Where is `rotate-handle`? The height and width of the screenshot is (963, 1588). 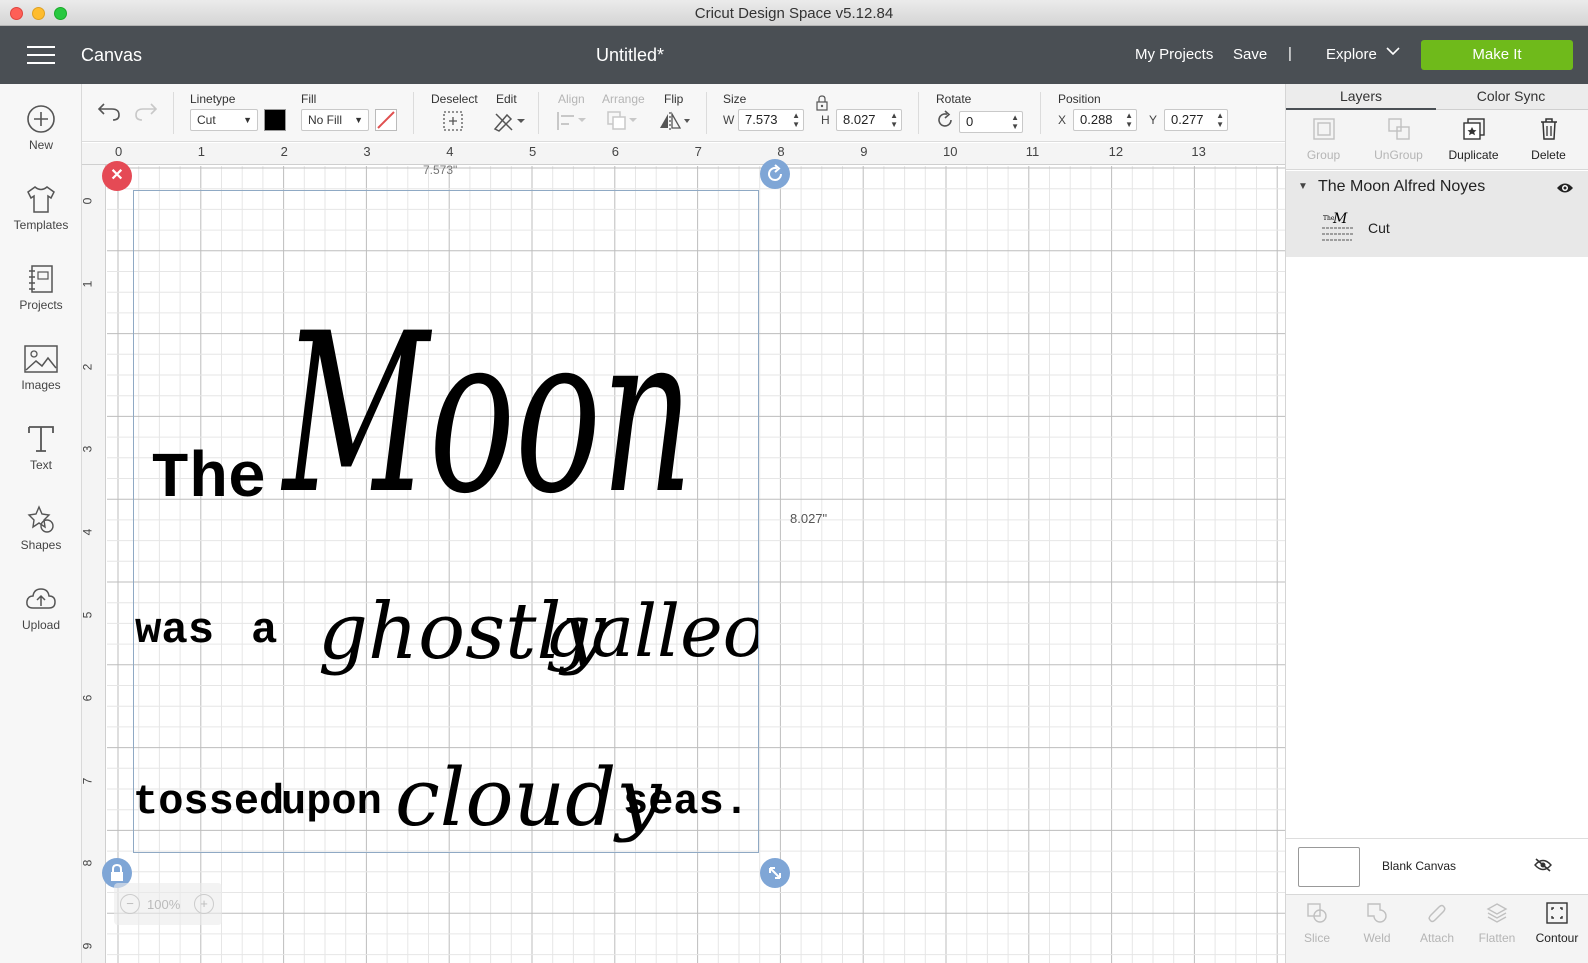
rotate-handle is located at coordinates (775, 174).